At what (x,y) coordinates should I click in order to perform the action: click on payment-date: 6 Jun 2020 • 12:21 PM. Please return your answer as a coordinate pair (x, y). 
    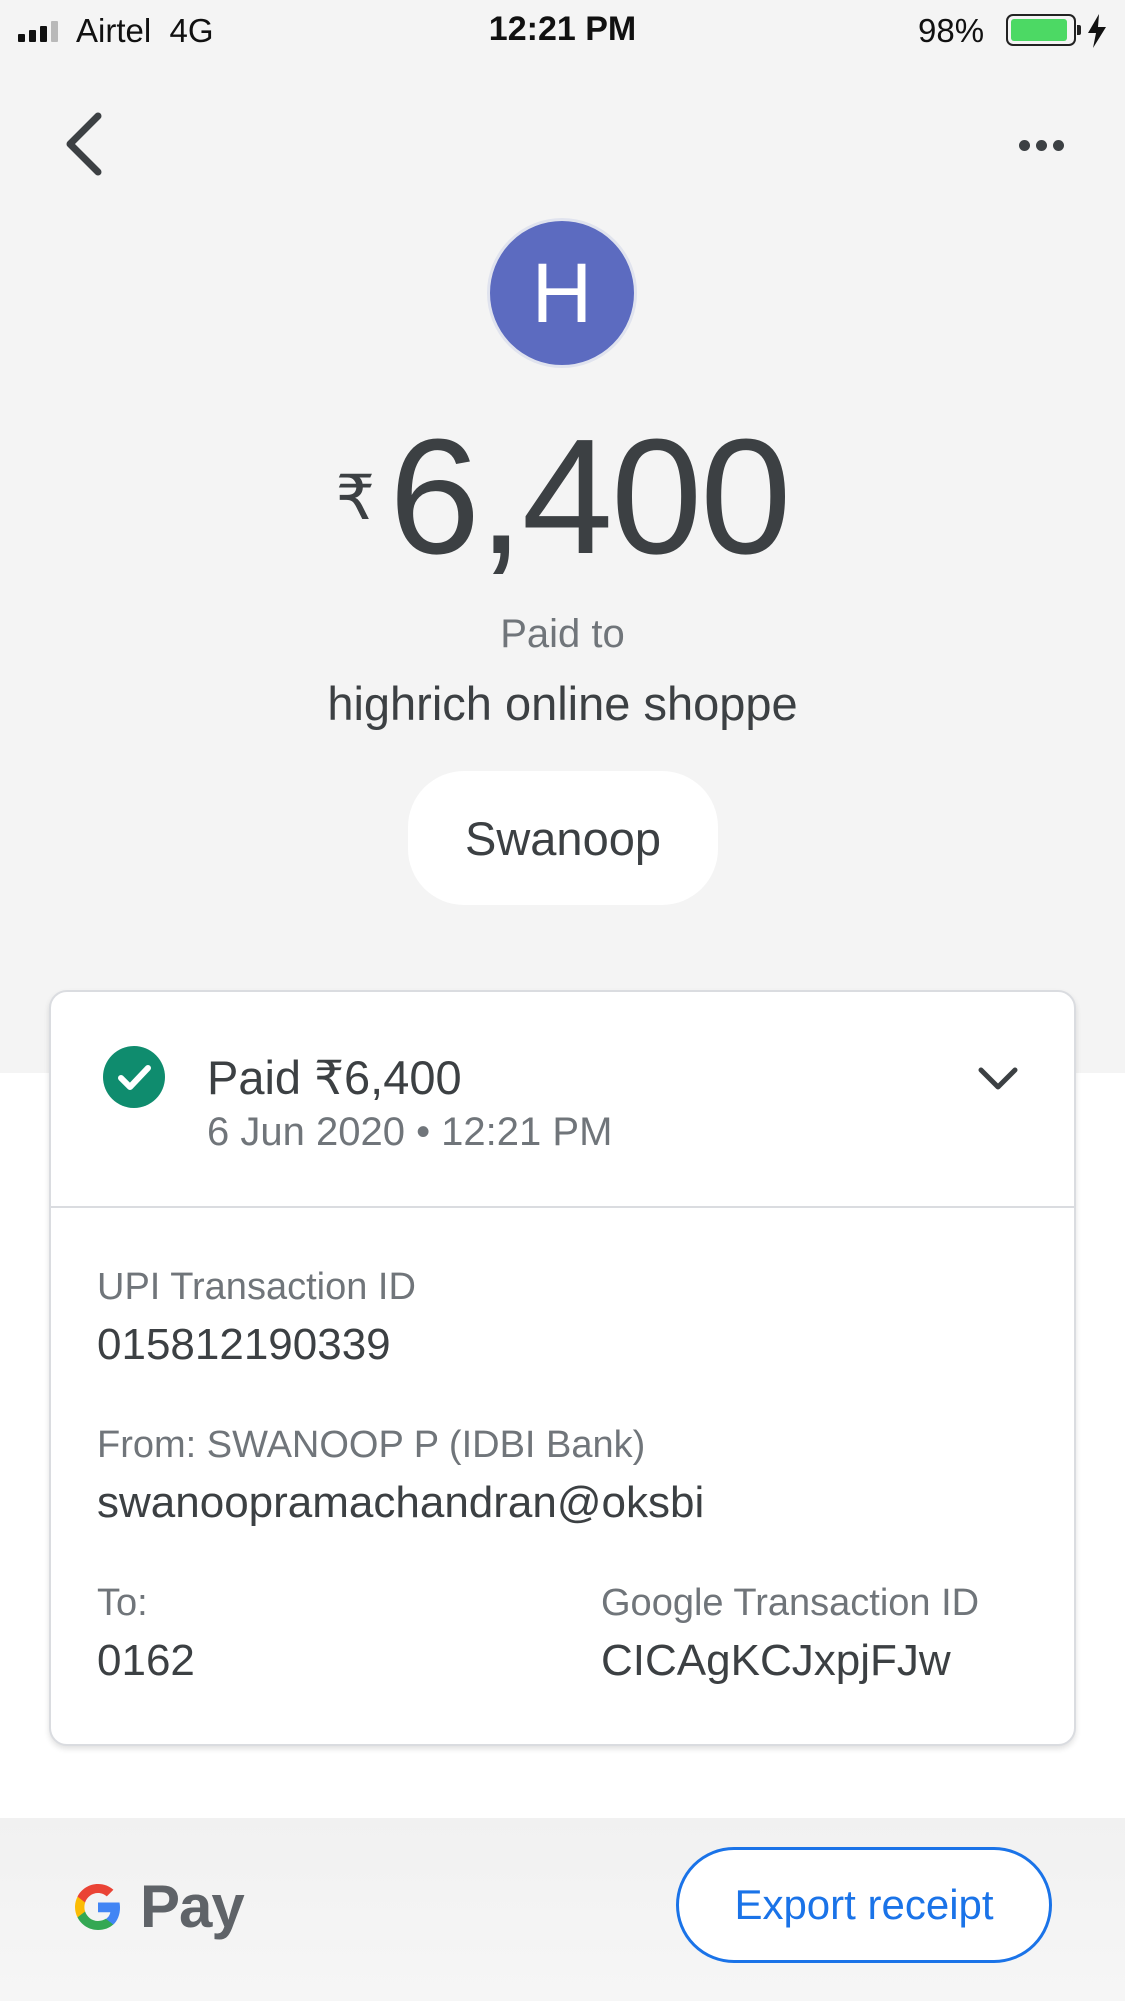
    Looking at the image, I should click on (410, 1132).